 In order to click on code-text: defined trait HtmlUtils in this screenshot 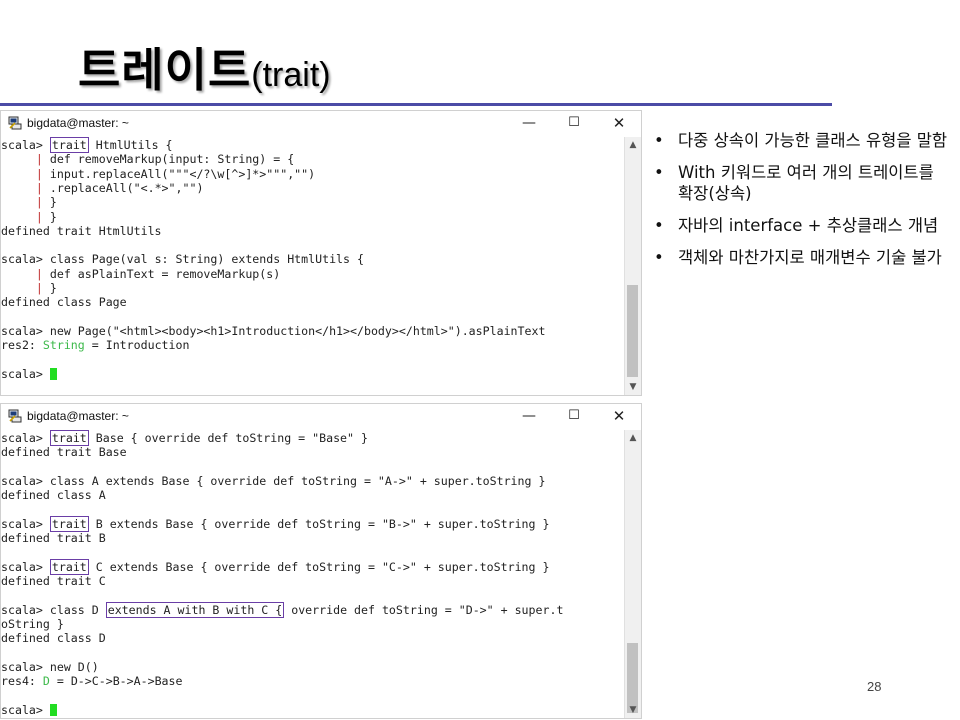, I will do `click(81, 230)`.